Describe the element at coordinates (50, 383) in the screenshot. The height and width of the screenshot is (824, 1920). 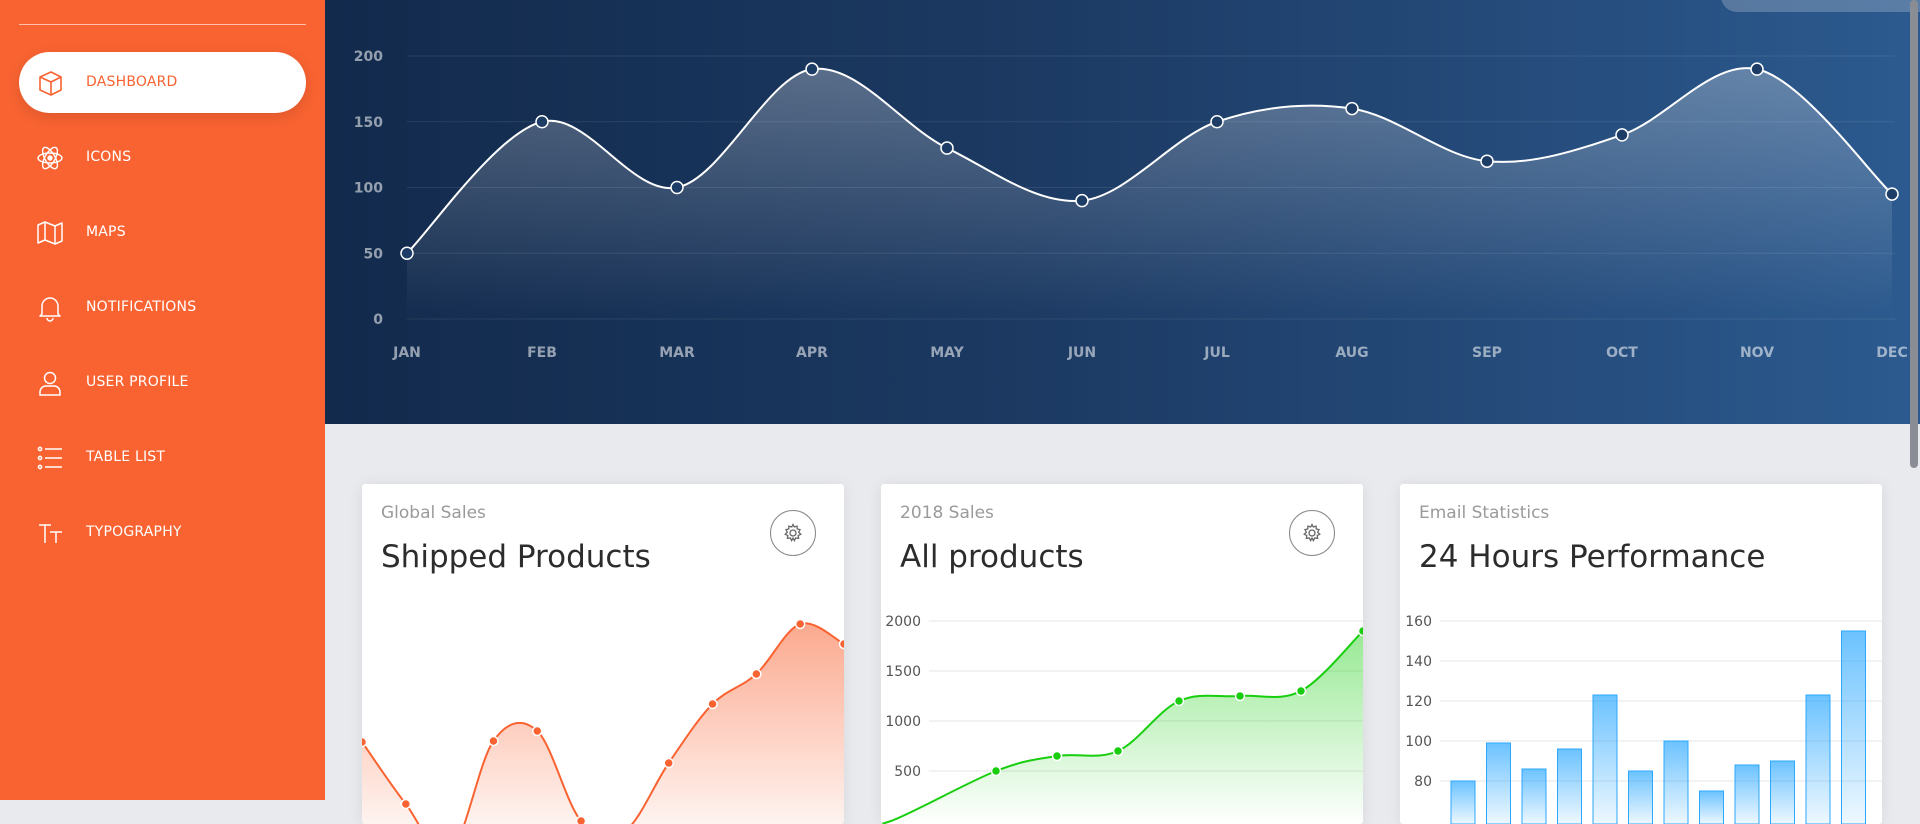
I see `user-icon` at that location.